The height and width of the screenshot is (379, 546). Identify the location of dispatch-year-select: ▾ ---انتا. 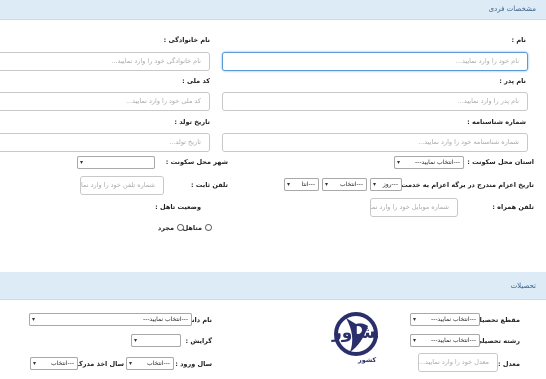
(301, 184).